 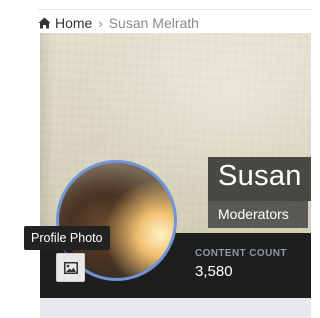 What do you see at coordinates (174, 9) in the screenshot?
I see `top-divider` at bounding box center [174, 9].